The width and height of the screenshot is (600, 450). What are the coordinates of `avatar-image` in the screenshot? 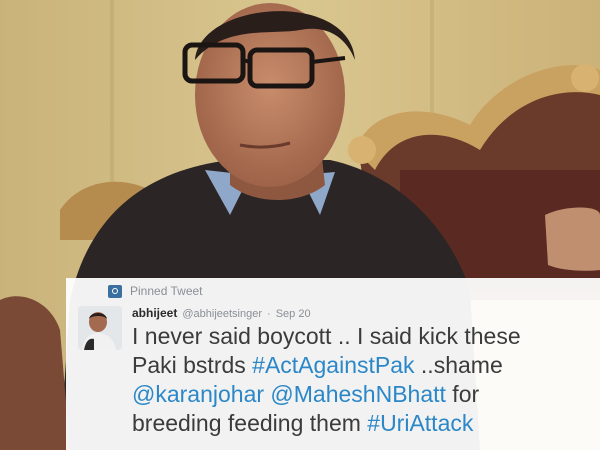 It's located at (100, 328).